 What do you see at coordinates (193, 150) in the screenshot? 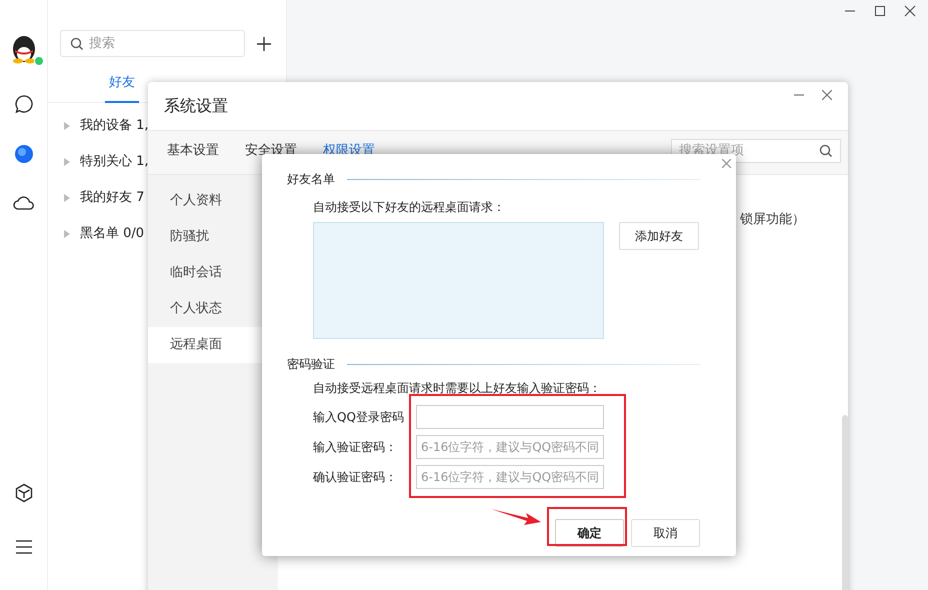
I see `settings-tab: 基本设置` at bounding box center [193, 150].